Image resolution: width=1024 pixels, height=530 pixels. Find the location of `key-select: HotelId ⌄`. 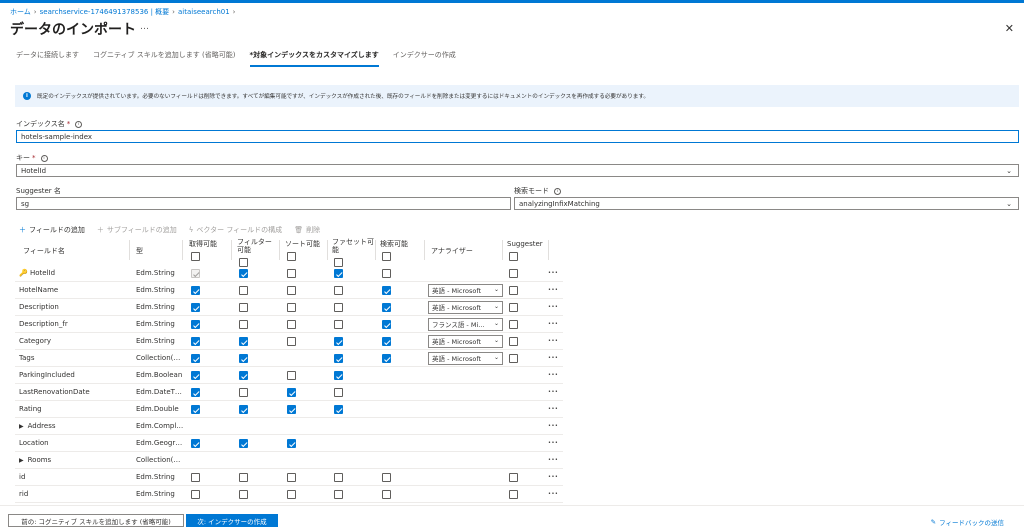

key-select: HotelId ⌄ is located at coordinates (517, 170).